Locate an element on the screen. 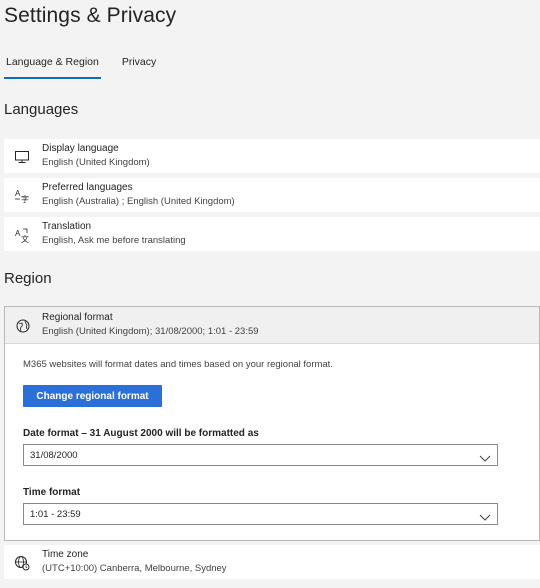  svg-text: 文 is located at coordinates (25, 238).